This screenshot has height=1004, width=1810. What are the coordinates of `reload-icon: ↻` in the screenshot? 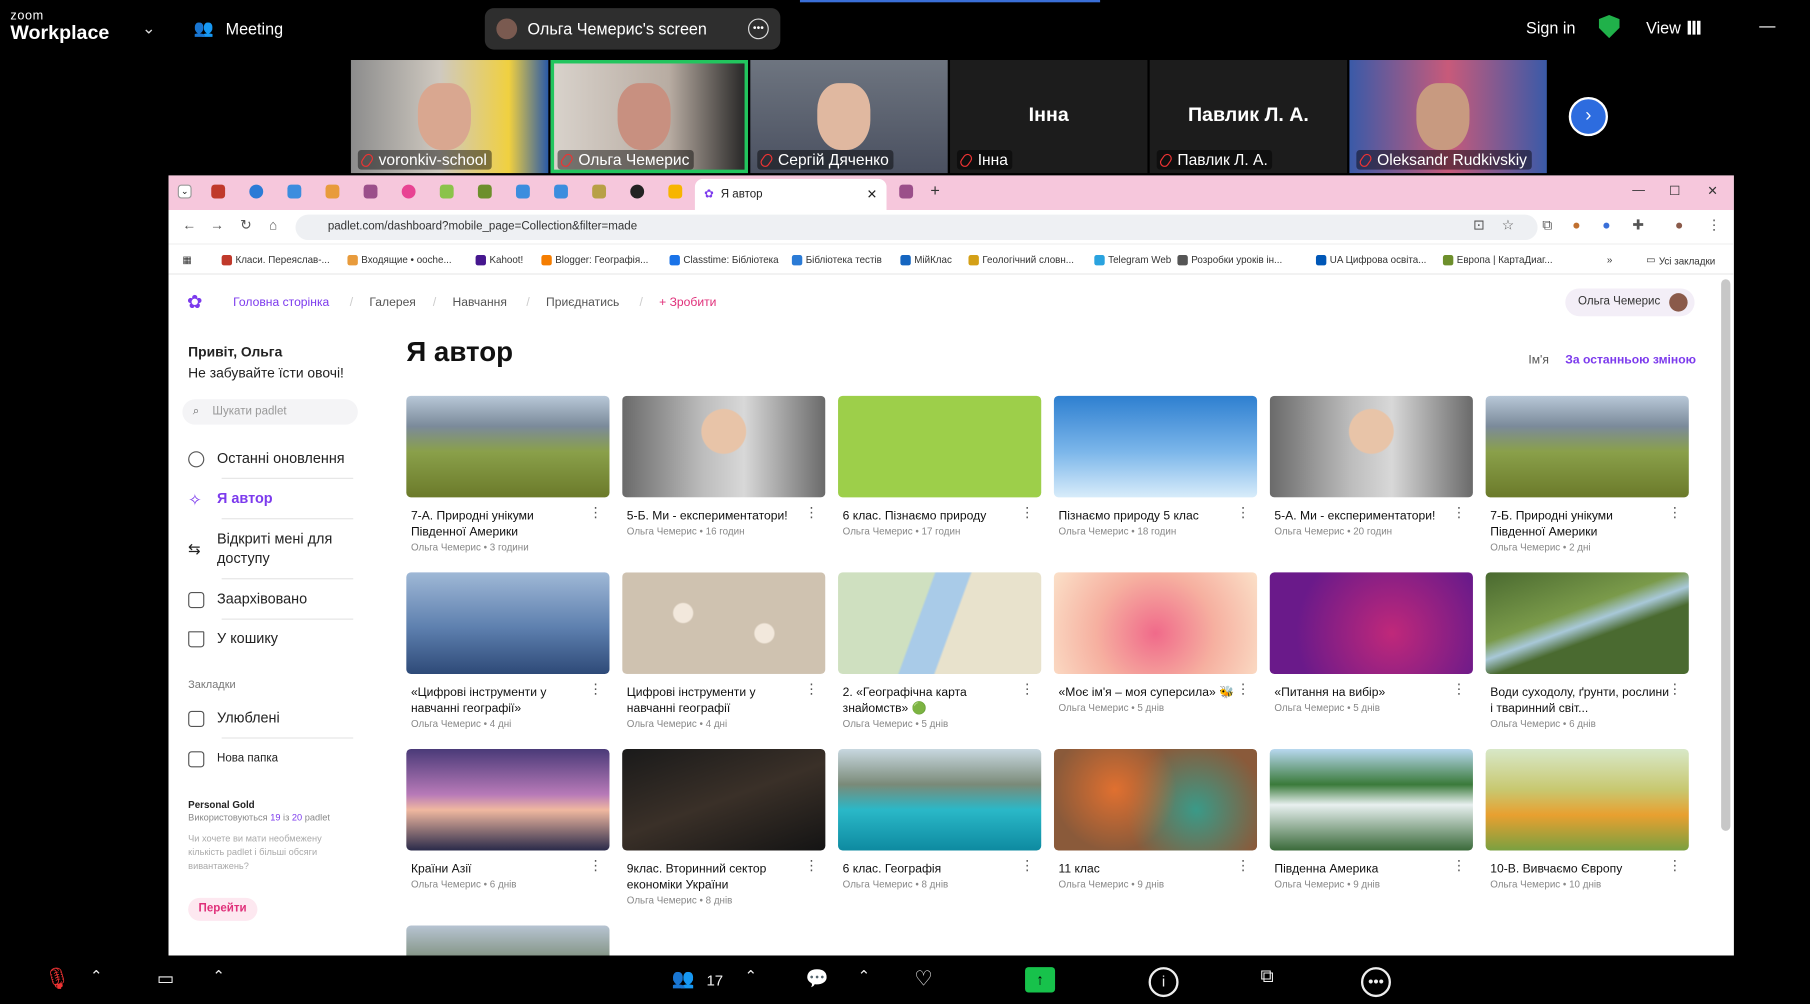 It's located at (246, 225).